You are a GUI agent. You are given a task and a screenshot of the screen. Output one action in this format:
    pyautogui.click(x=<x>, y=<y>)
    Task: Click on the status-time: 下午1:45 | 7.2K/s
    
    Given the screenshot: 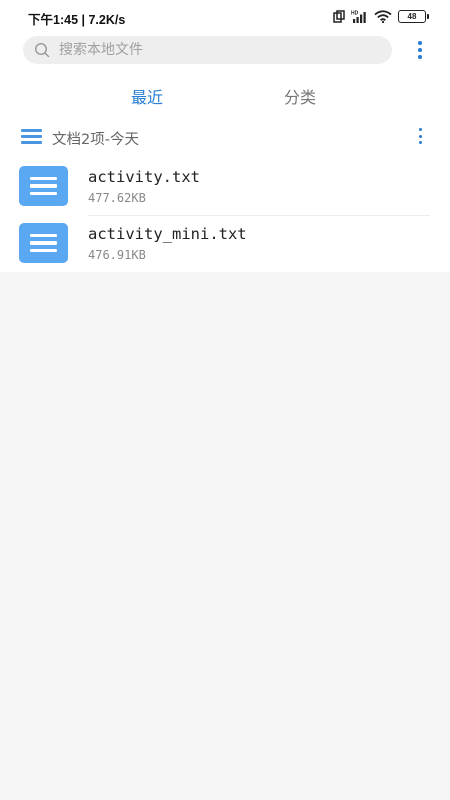 What is the action you would take?
    pyautogui.click(x=77, y=20)
    